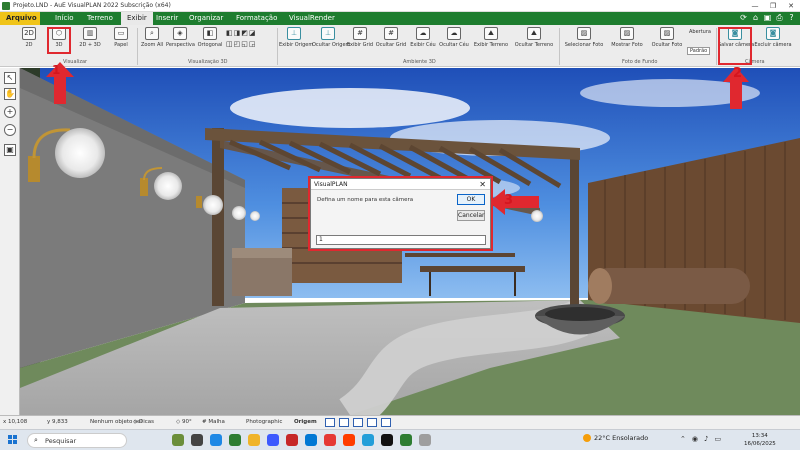 The image size is (800, 450). Describe the element at coordinates (791, 6) in the screenshot. I see `close-button: ✕` at that location.